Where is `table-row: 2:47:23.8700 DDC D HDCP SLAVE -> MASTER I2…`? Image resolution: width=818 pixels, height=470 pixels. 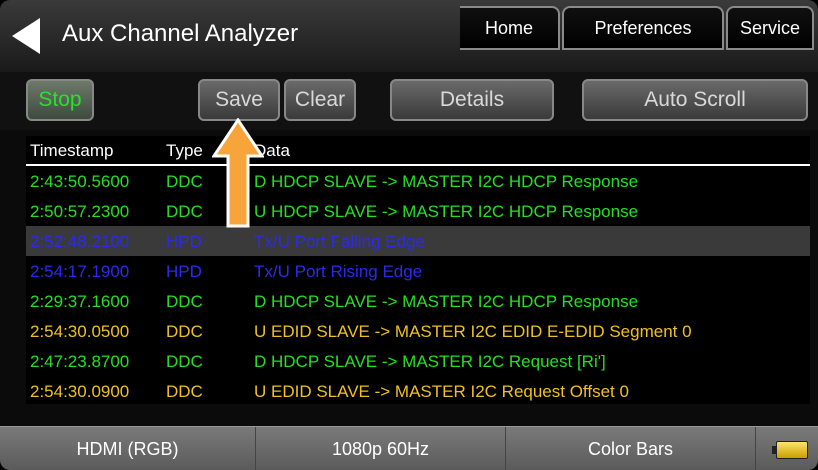
table-row: 2:47:23.8700 DDC D HDCP SLAVE -> MASTER I2… is located at coordinates (418, 361).